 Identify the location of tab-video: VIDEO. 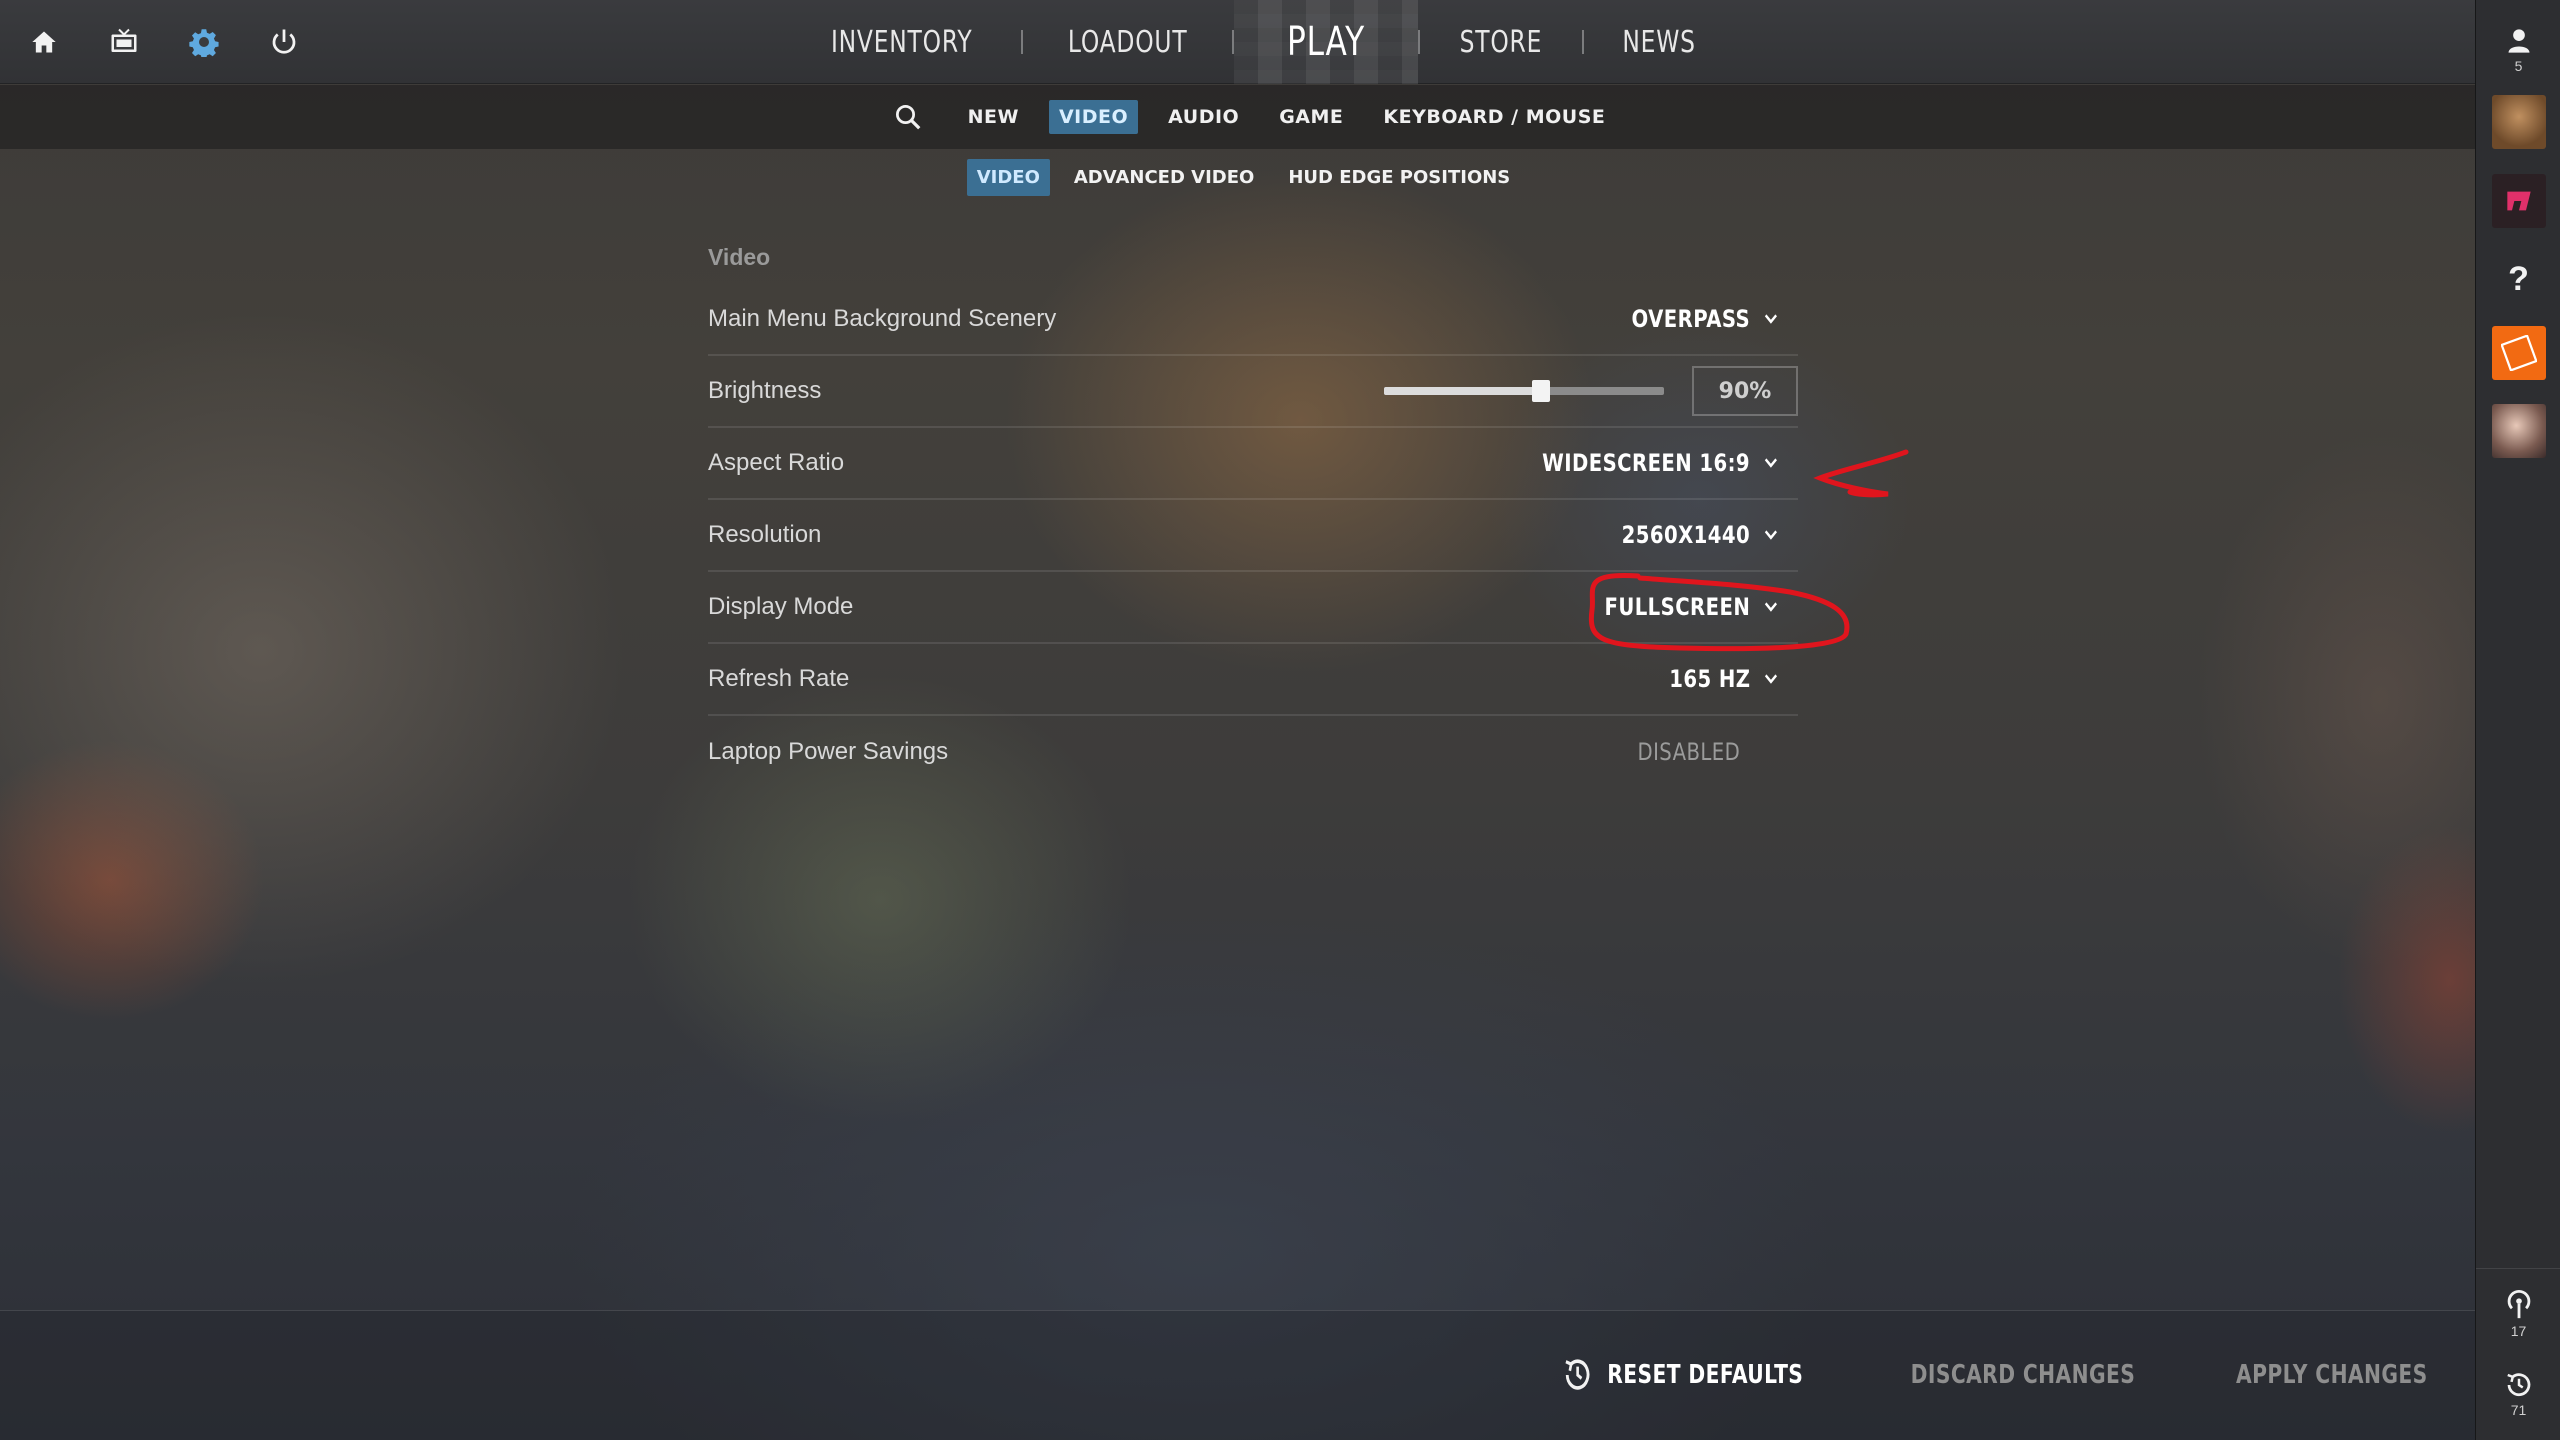
(1093, 117).